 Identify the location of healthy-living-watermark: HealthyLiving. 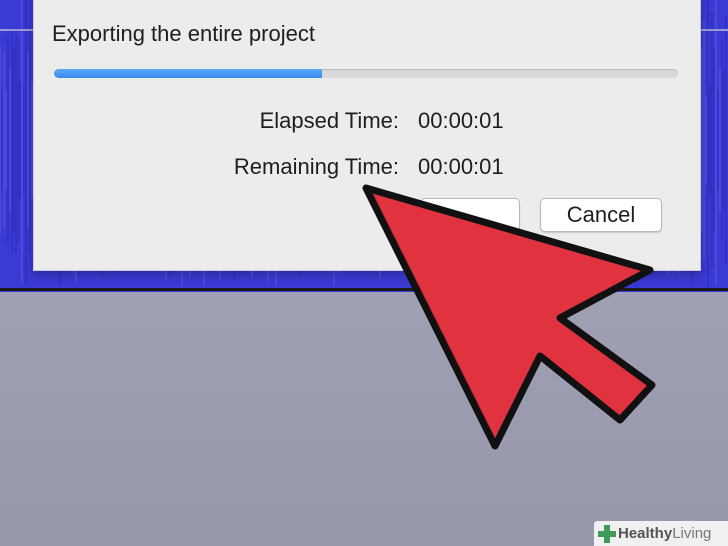
(661, 533).